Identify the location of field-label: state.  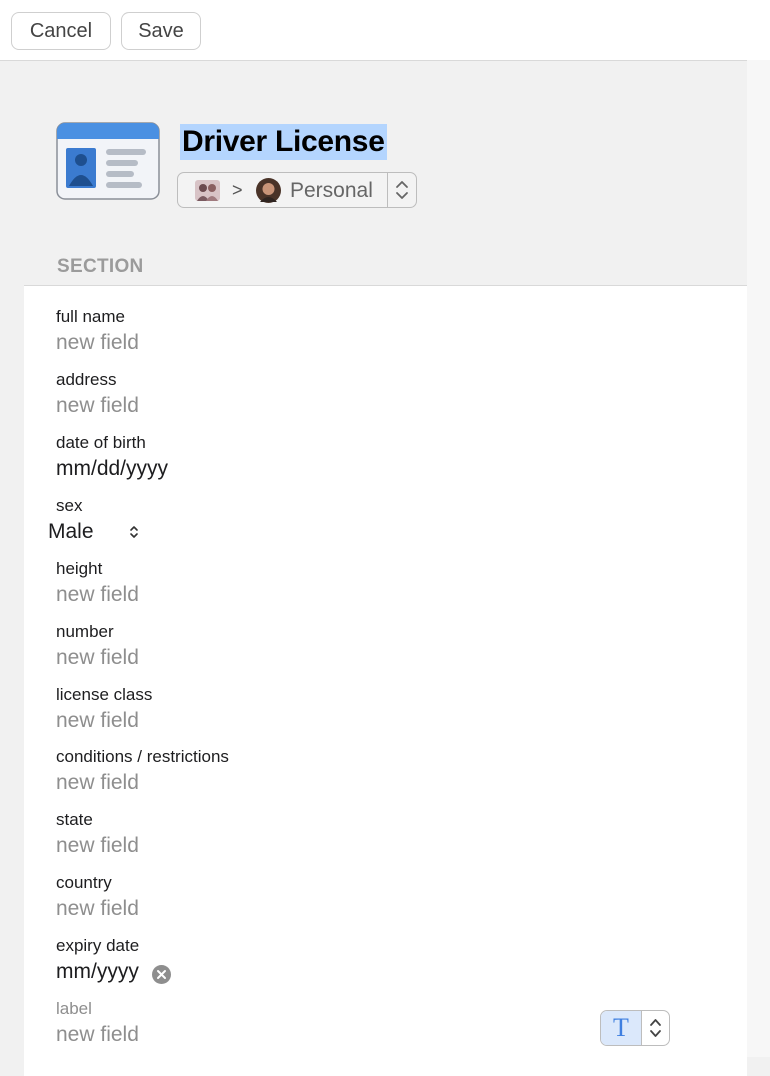
(74, 820).